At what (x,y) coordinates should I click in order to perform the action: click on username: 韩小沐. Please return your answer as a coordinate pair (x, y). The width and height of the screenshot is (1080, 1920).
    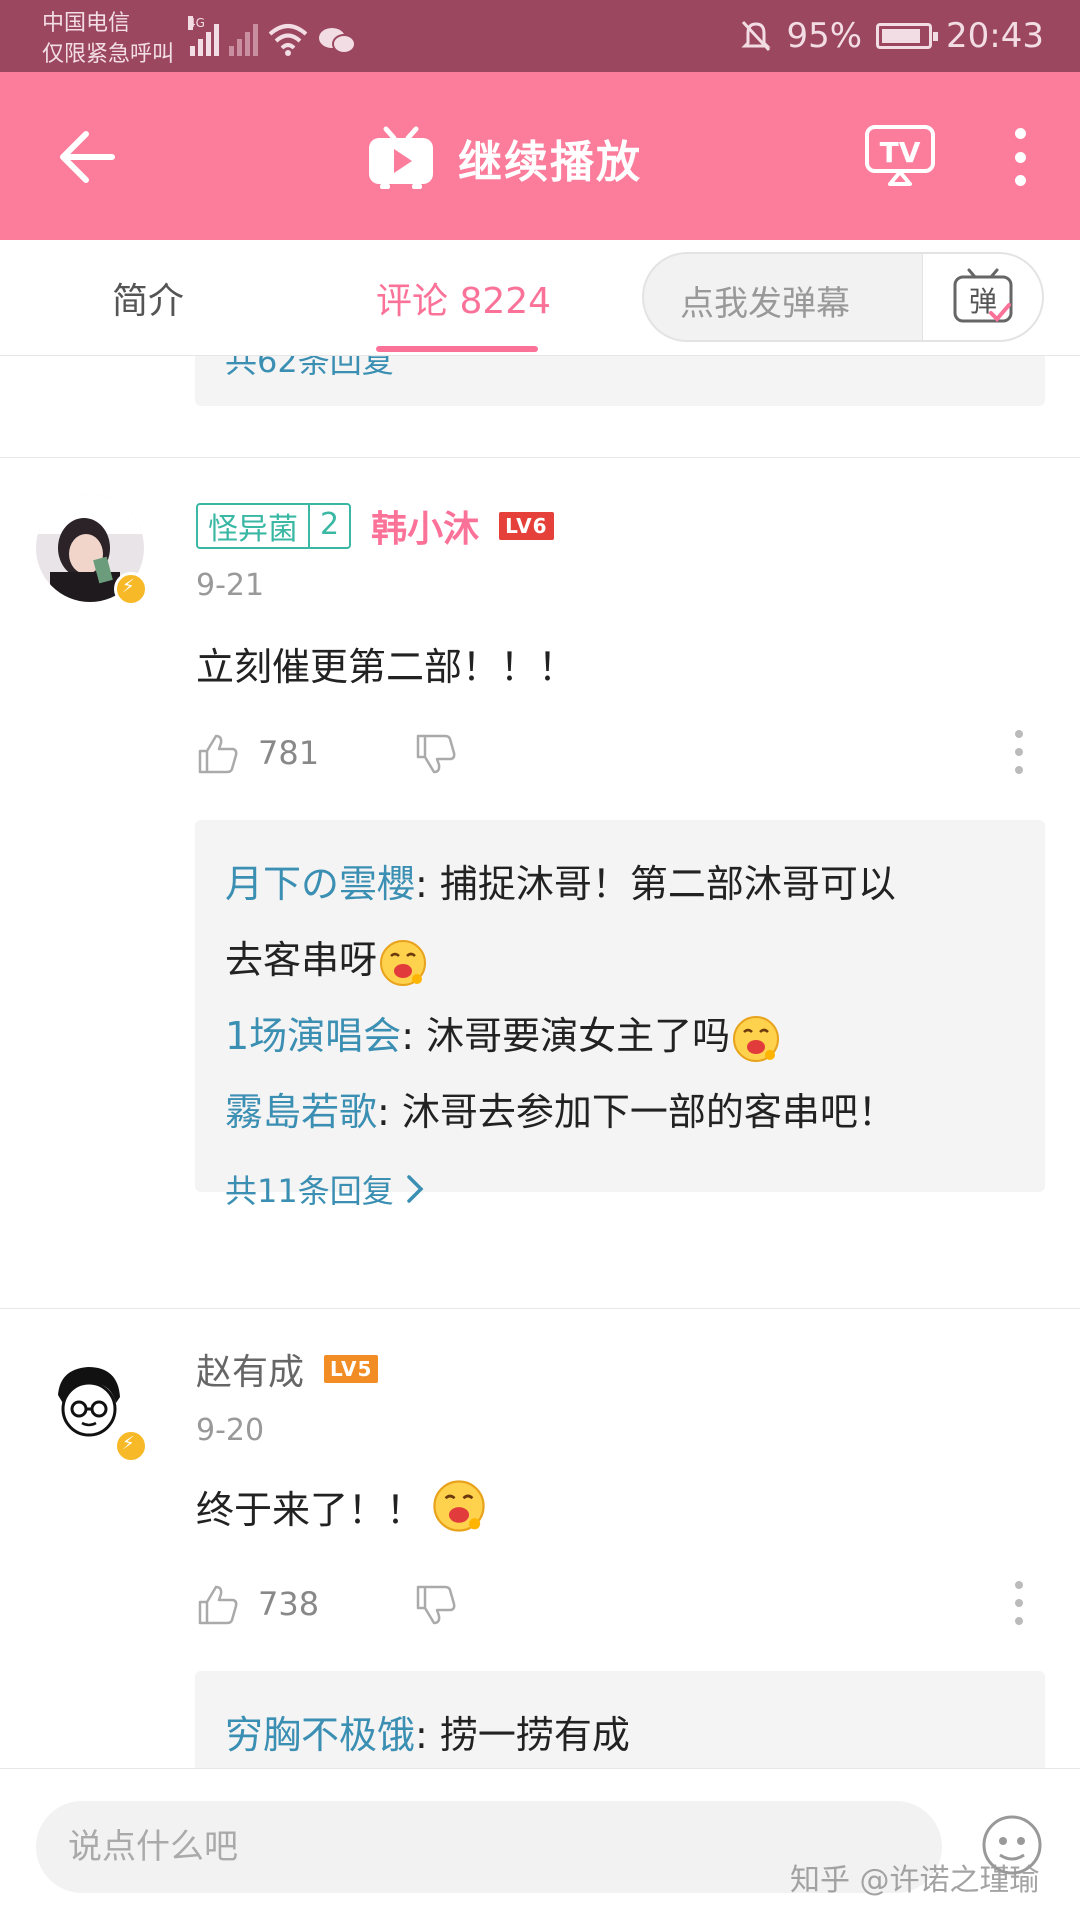
    Looking at the image, I should click on (425, 526).